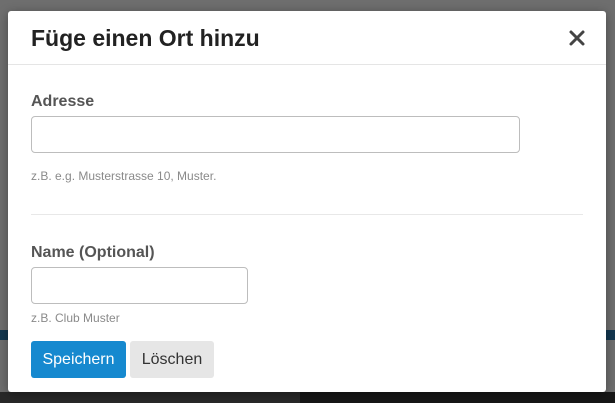 This screenshot has width=615, height=403. Describe the element at coordinates (75, 318) in the screenshot. I see `name-hint: z.B. Club Muster` at that location.